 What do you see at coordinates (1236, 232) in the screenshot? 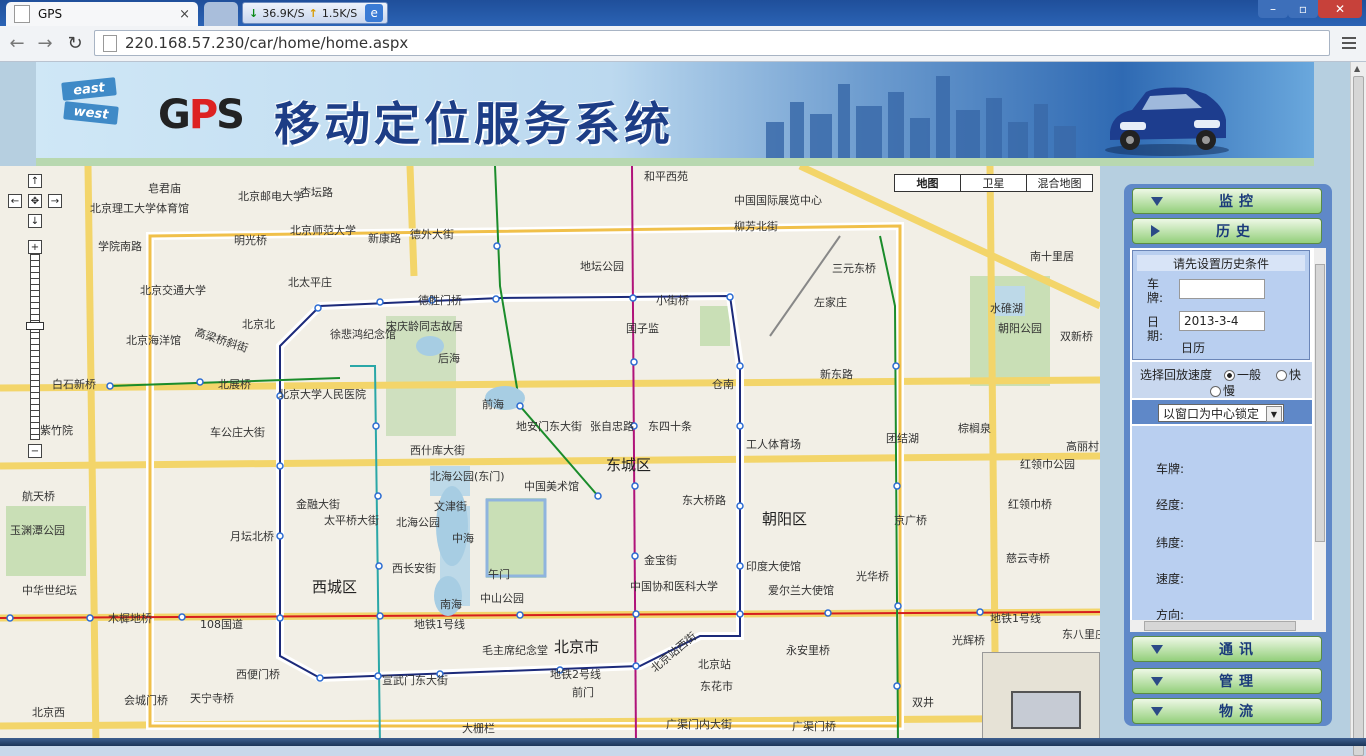
I see `history-label: 历史` at bounding box center [1236, 232].